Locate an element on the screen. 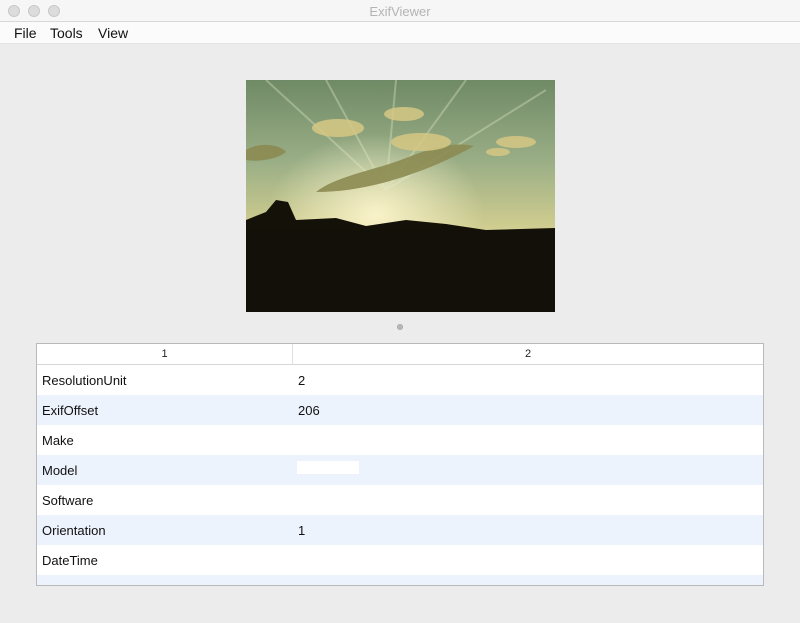  image-preview is located at coordinates (400, 196).